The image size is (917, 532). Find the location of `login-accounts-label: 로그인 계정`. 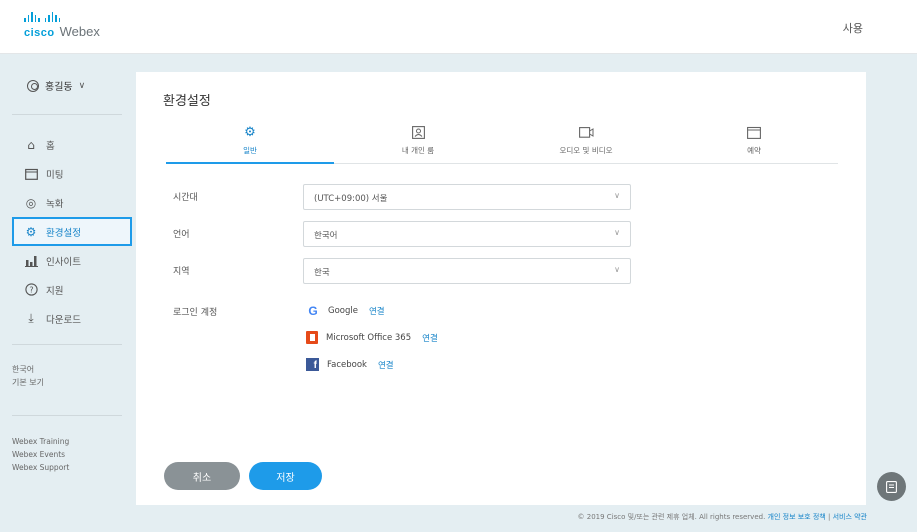

login-accounts-label: 로그인 계정 is located at coordinates (195, 313).